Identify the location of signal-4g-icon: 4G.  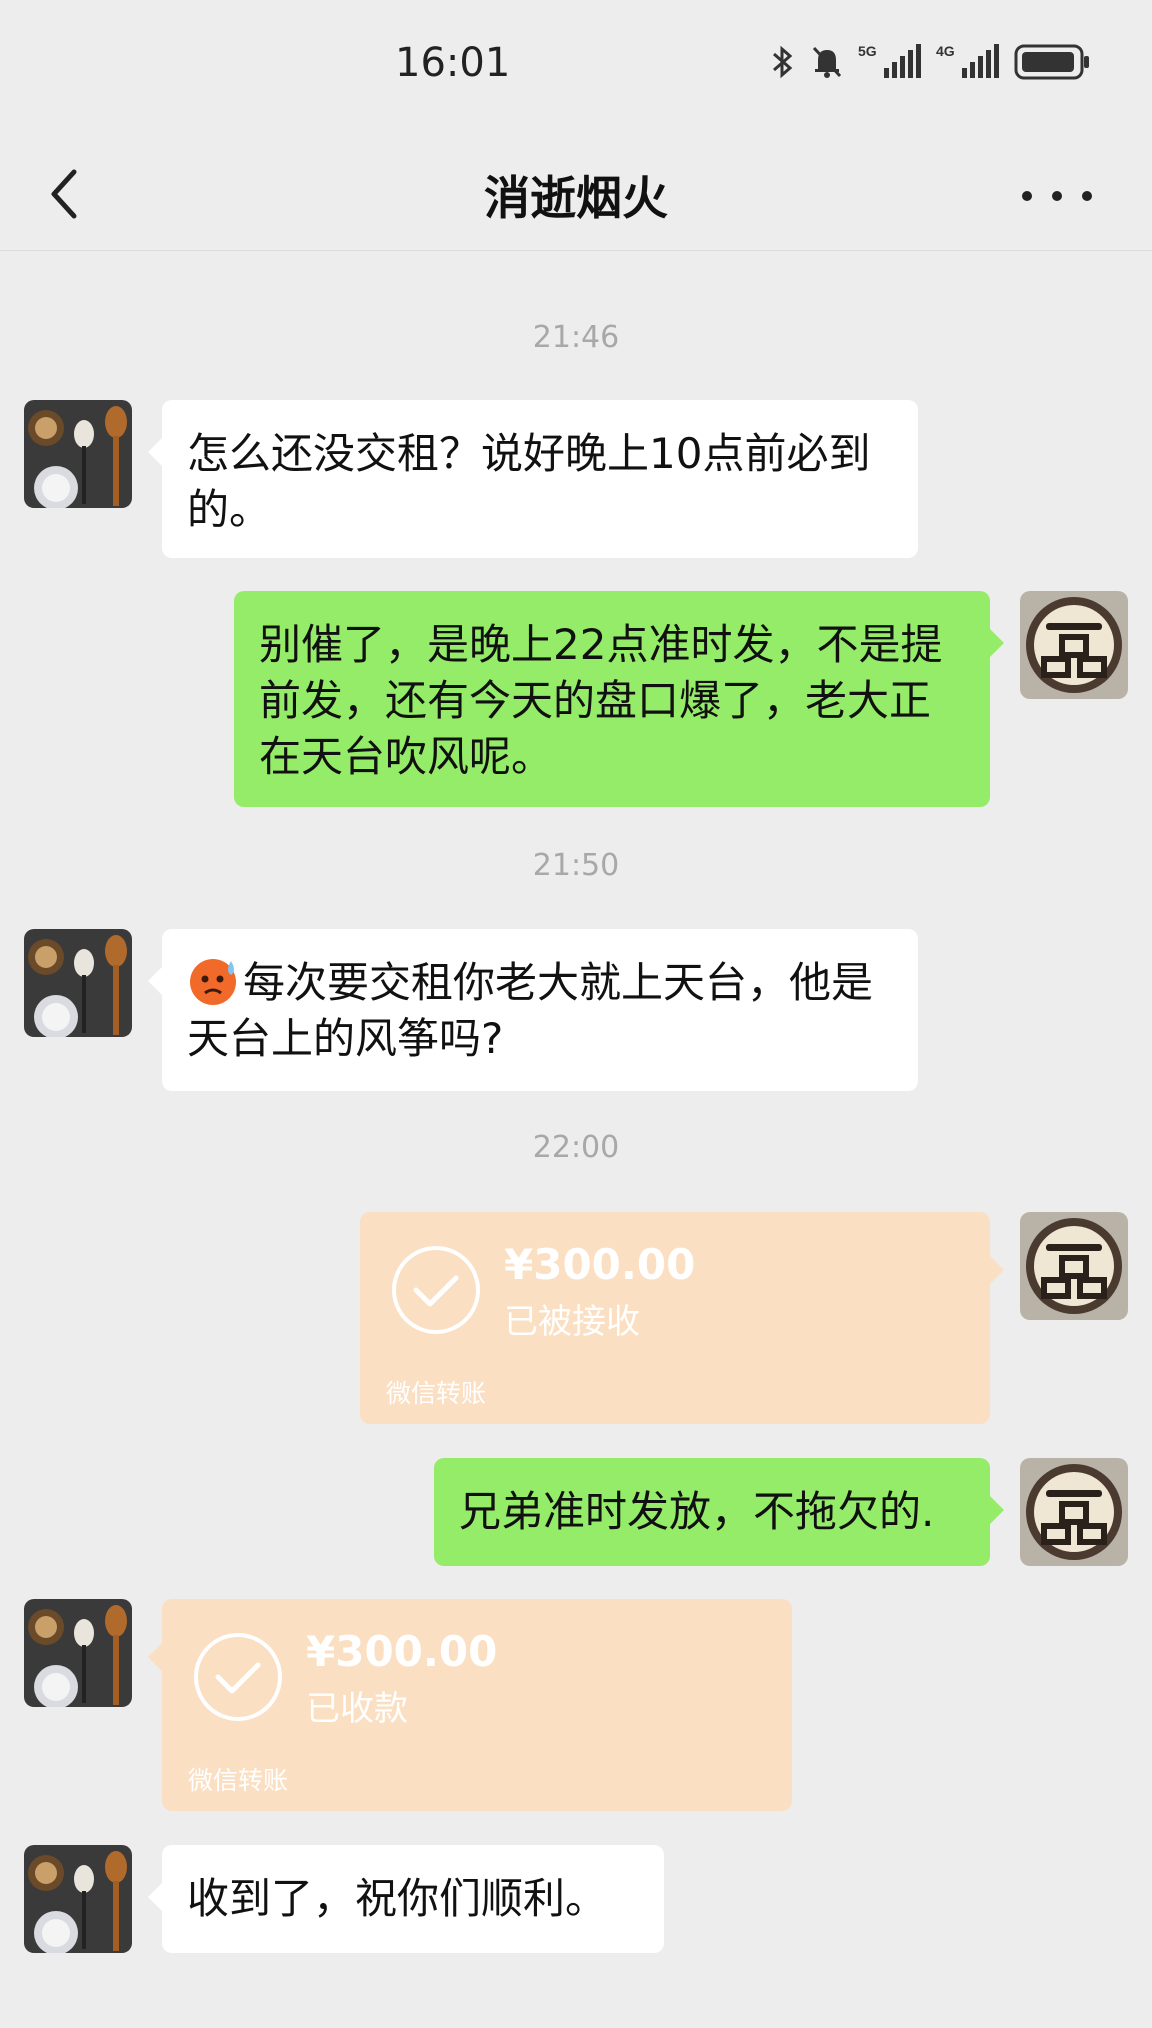
(967, 60).